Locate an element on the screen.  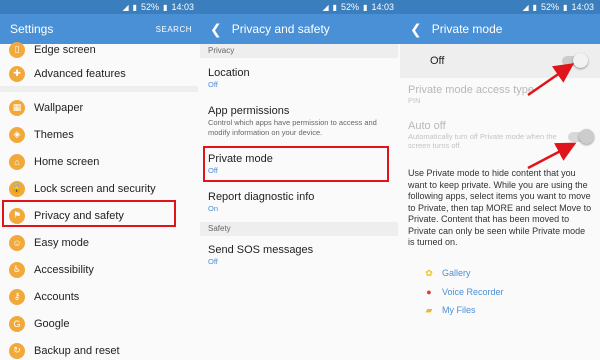
settings-item: G Google is located at coordinates (99, 323).